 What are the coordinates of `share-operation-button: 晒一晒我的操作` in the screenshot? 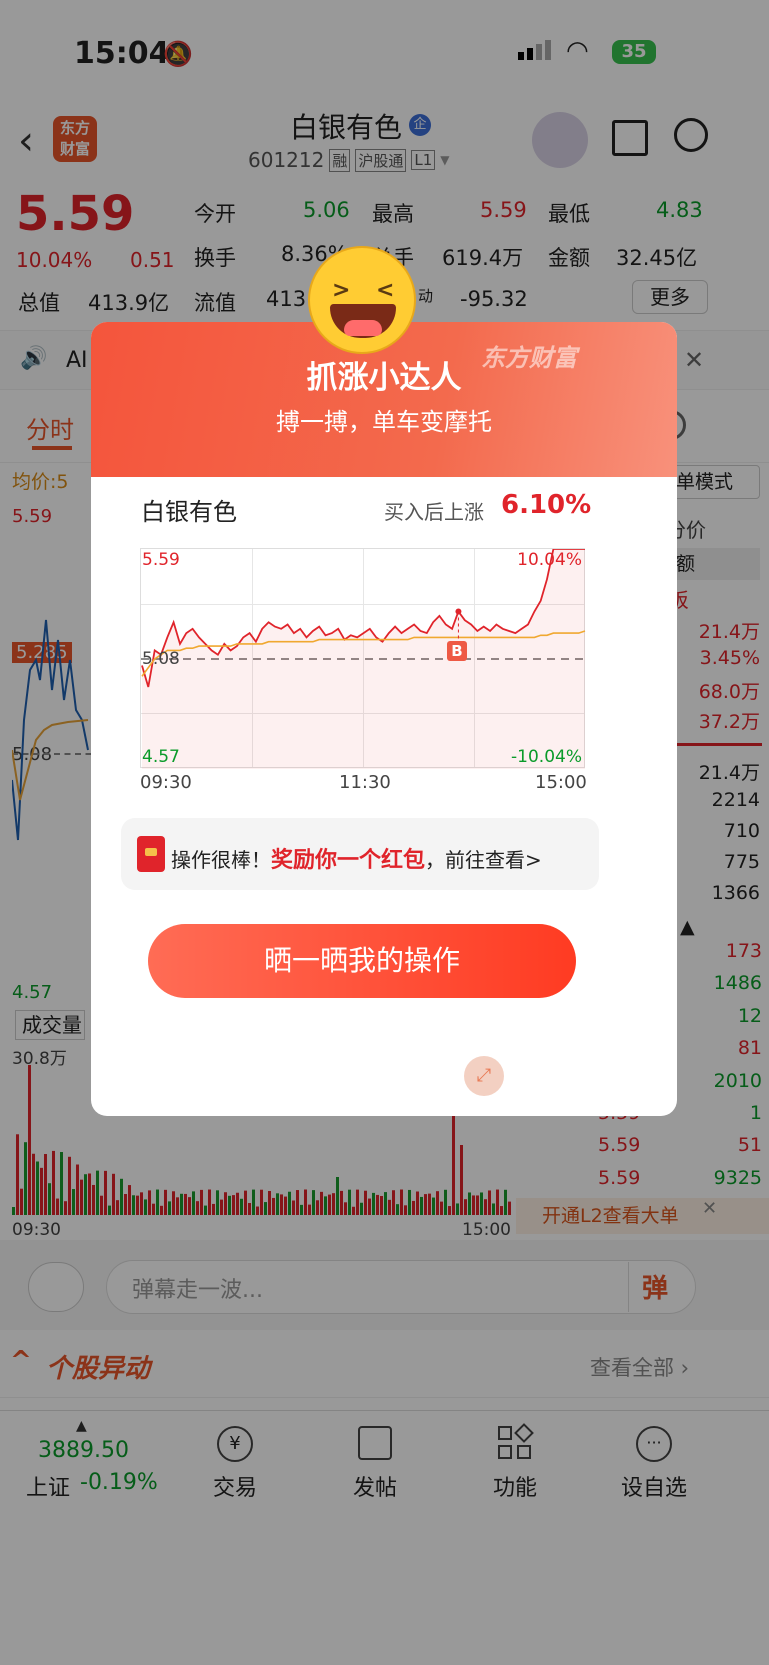 It's located at (362, 961).